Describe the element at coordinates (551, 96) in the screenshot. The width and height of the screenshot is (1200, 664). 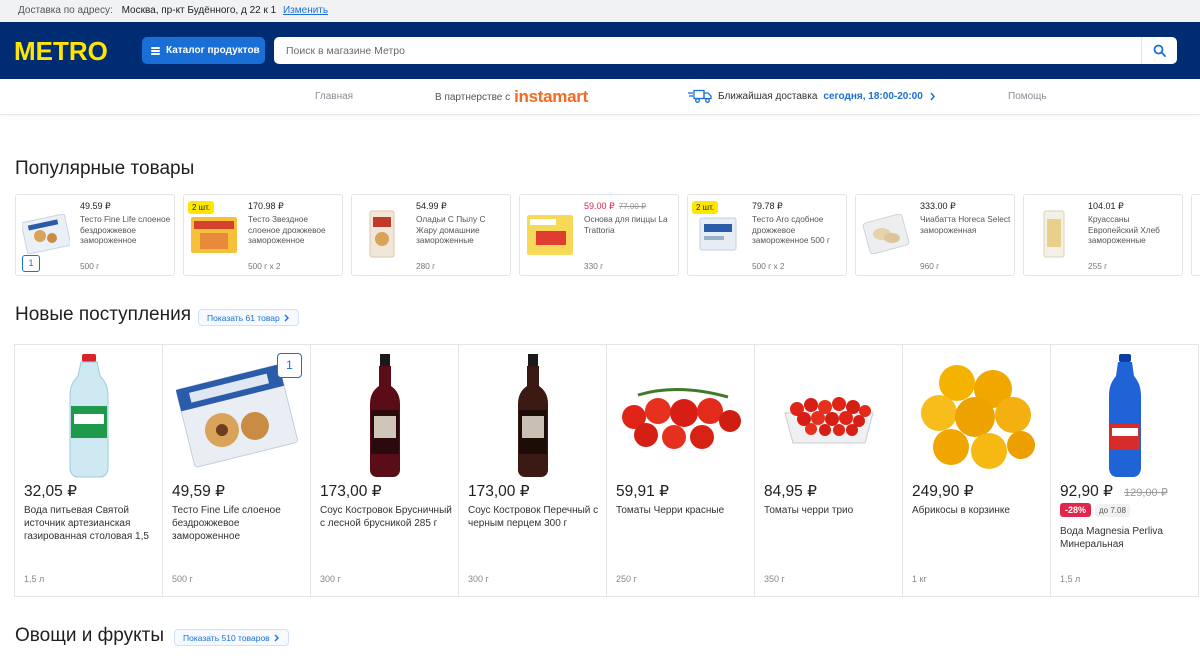
I see `instamart-logo: instamart` at that location.